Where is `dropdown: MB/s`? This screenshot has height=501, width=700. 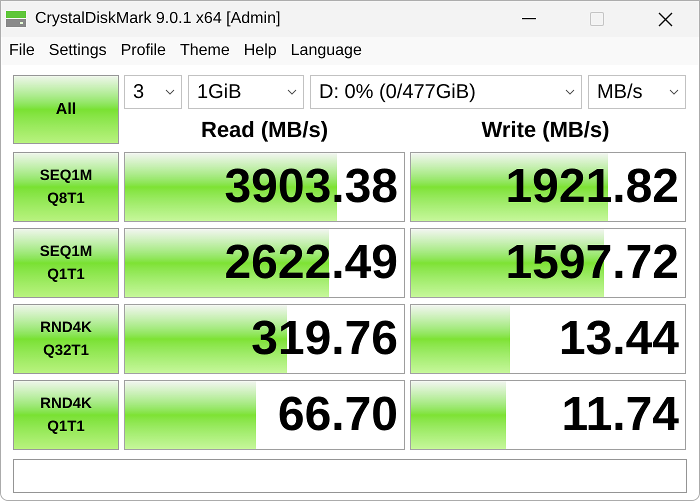 dropdown: MB/s is located at coordinates (637, 92).